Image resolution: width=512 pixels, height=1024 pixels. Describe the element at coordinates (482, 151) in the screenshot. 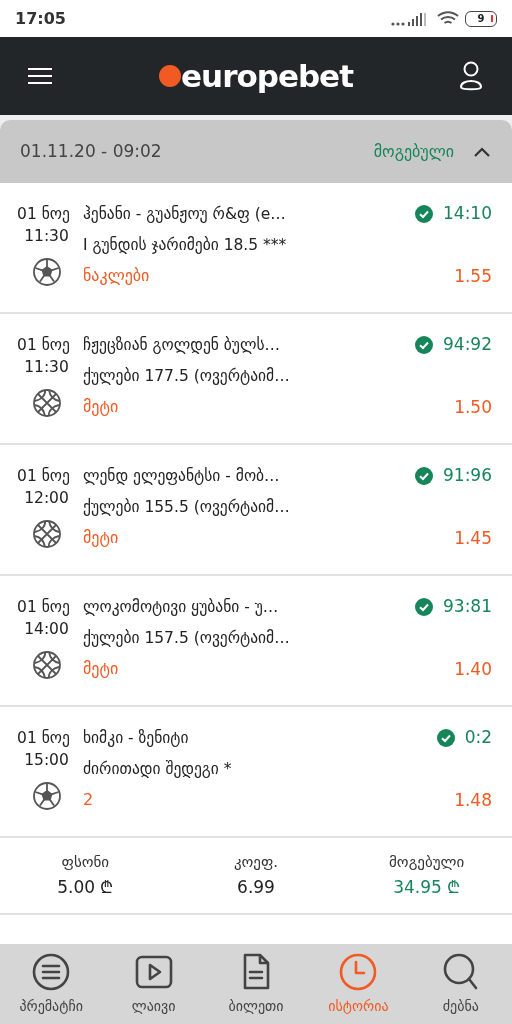

I see `chevron-up-icon` at that location.